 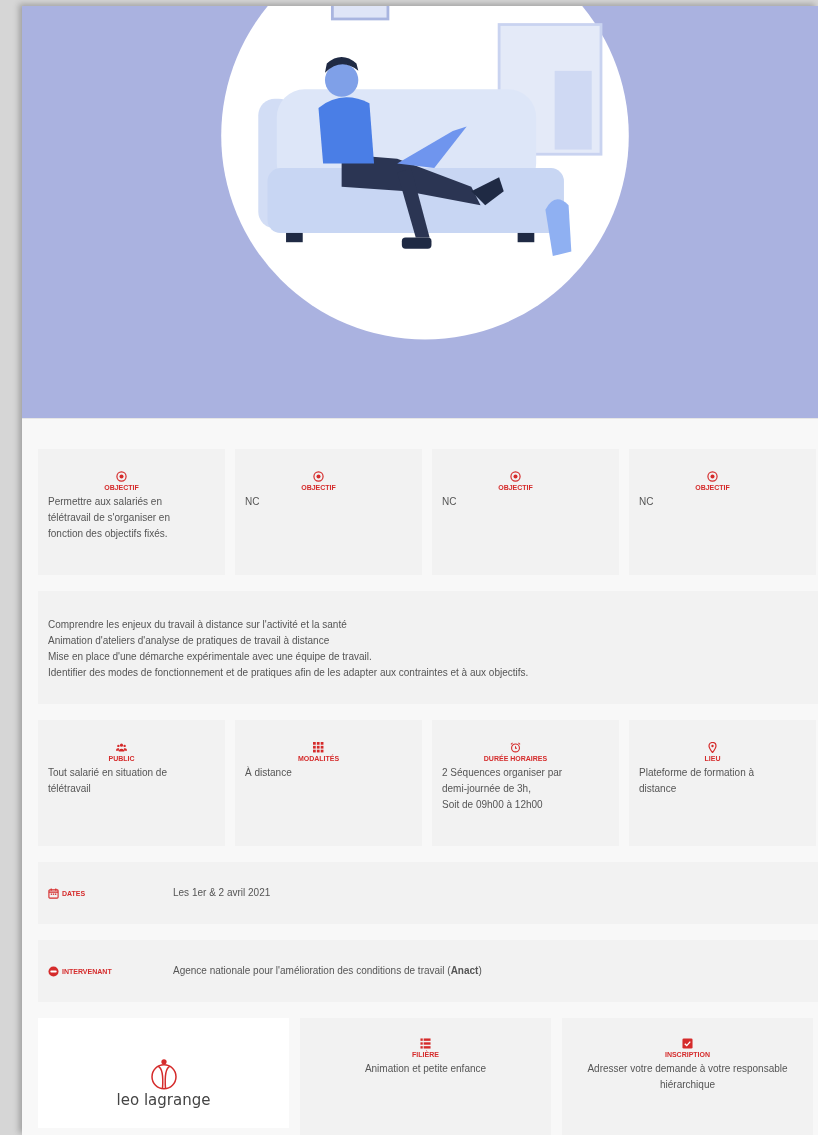 I want to click on card-text: Soit de 09h00 à 12h00, so click(x=493, y=805).